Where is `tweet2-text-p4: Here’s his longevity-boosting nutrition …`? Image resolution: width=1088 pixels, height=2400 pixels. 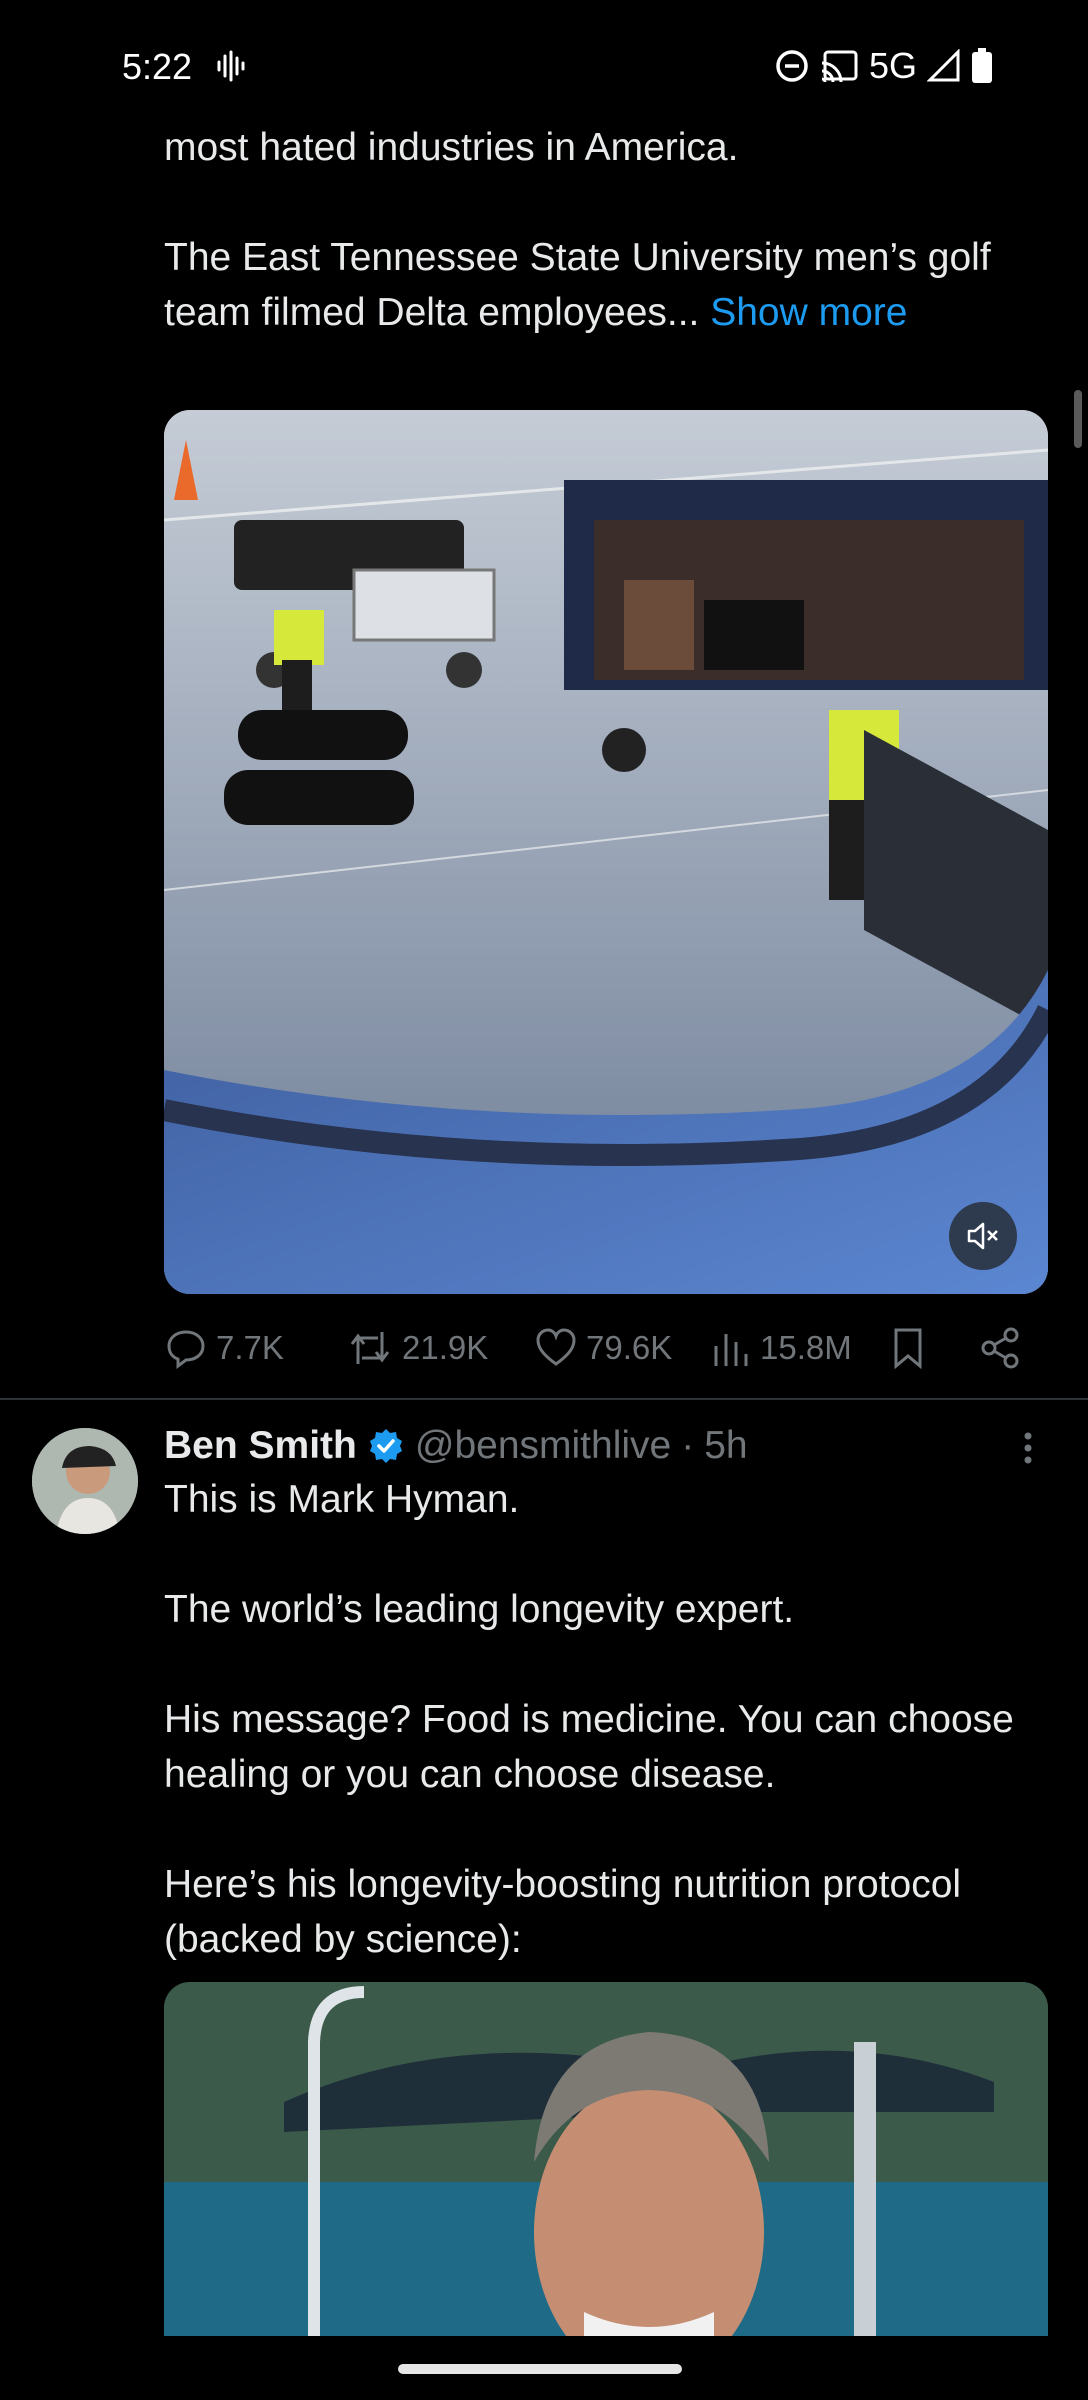
tweet2-text-p4: Here’s his longevity-boosting nutrition … is located at coordinates (568, 1912).